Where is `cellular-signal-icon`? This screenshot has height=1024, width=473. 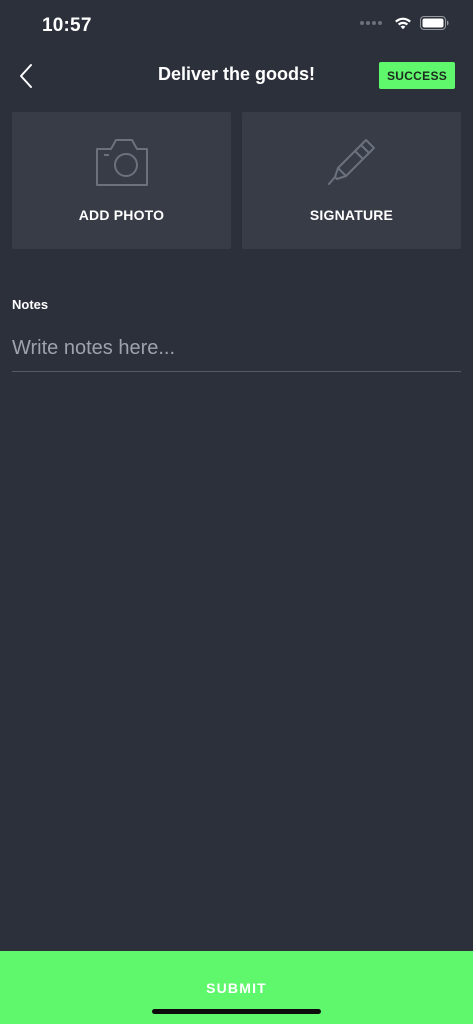
cellular-signal-icon is located at coordinates (371, 23).